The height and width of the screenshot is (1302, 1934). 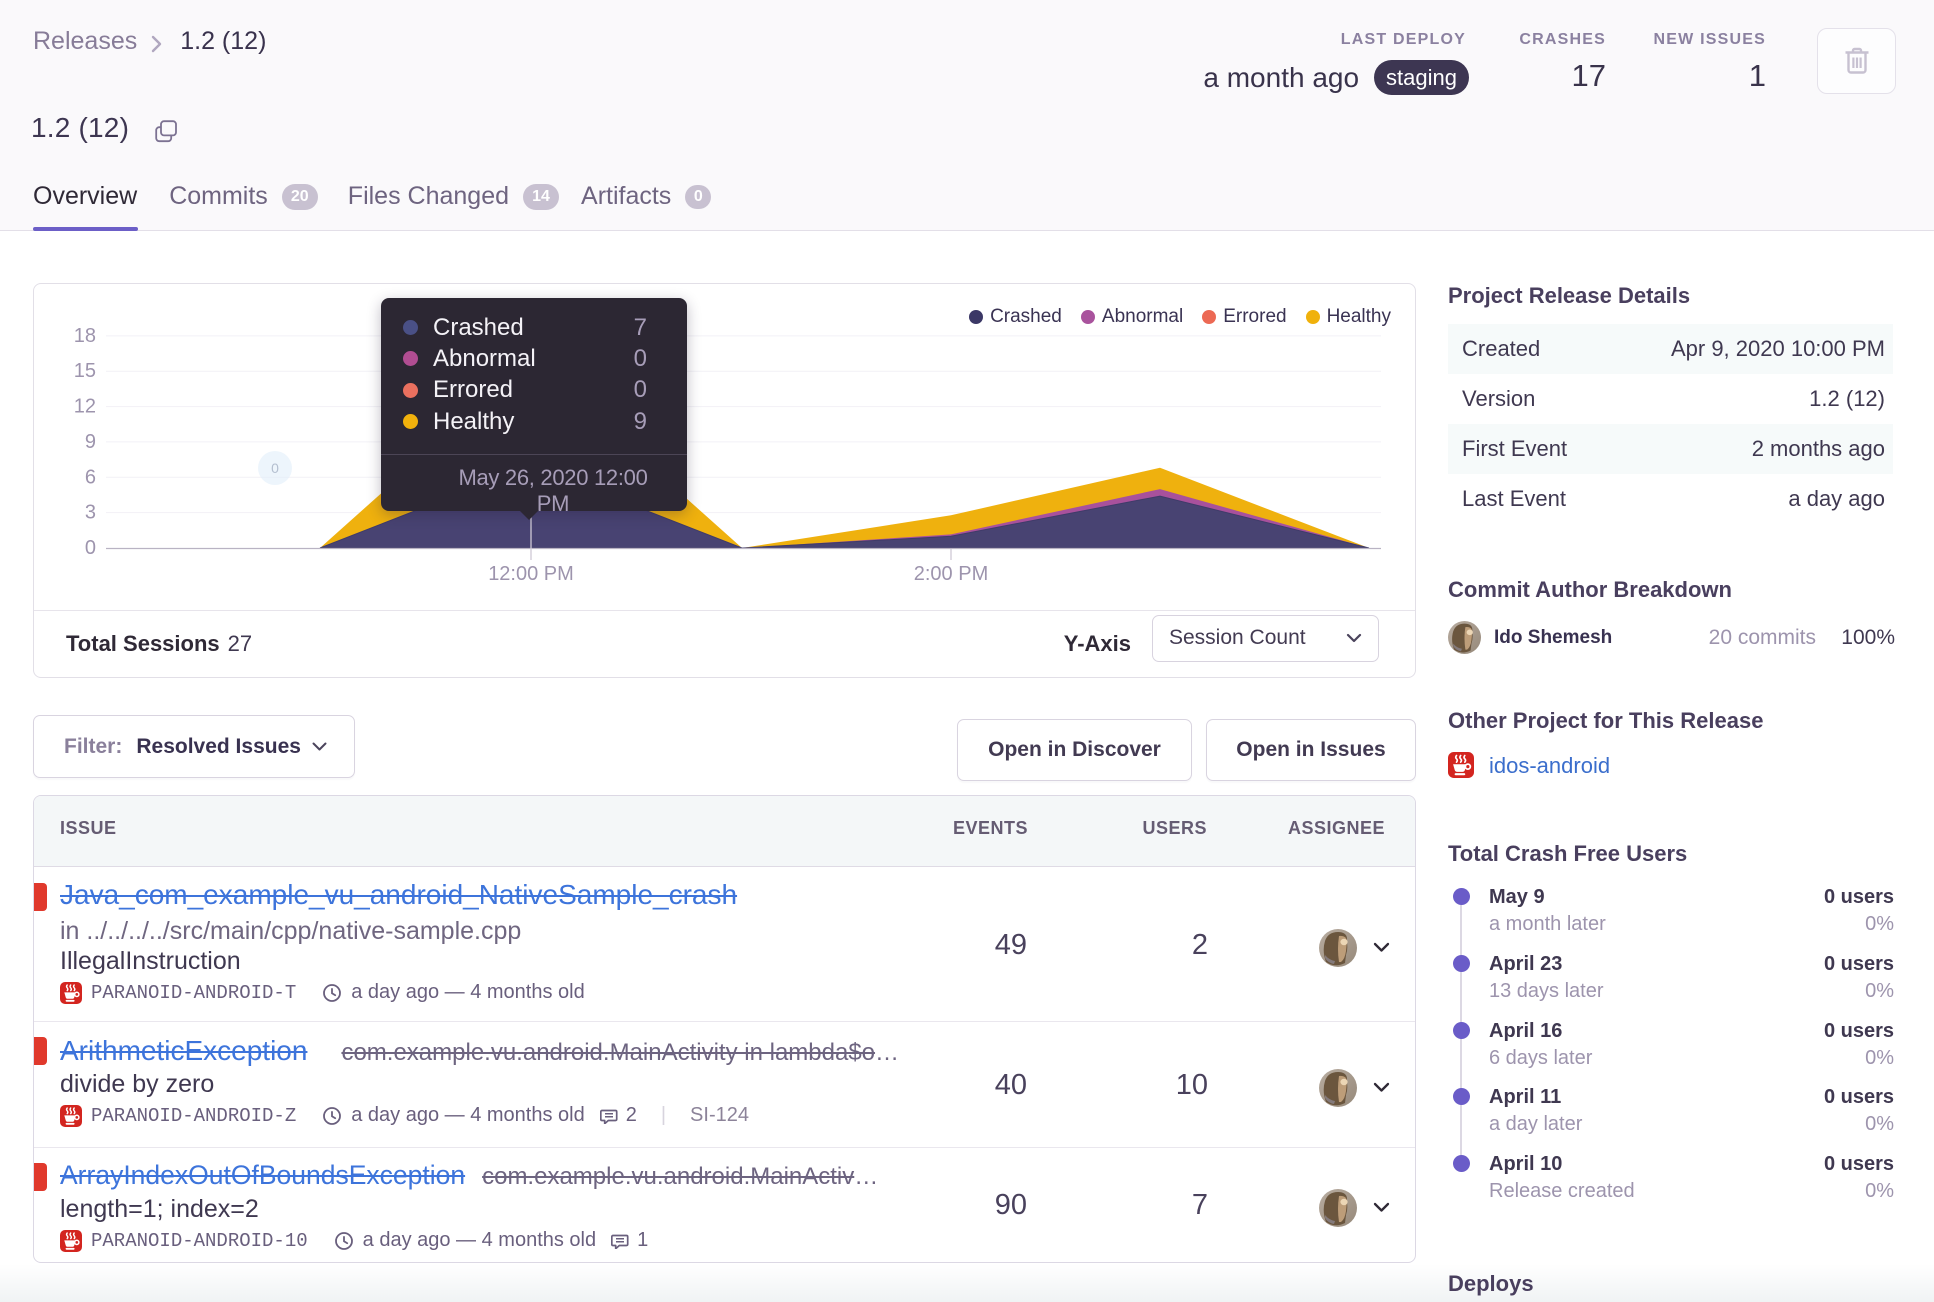 What do you see at coordinates (85, 407) in the screenshot?
I see `svg-text: 12` at bounding box center [85, 407].